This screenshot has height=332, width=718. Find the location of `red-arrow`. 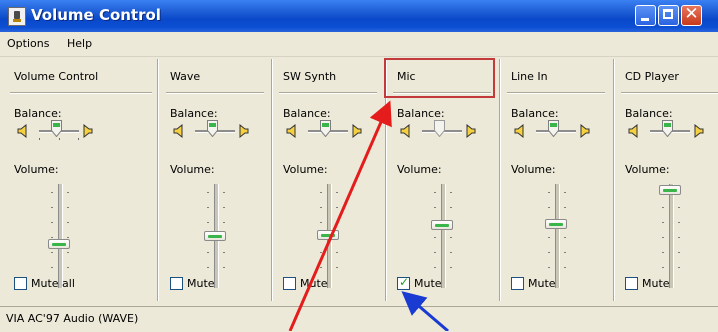

red-arrow is located at coordinates (340, 215).